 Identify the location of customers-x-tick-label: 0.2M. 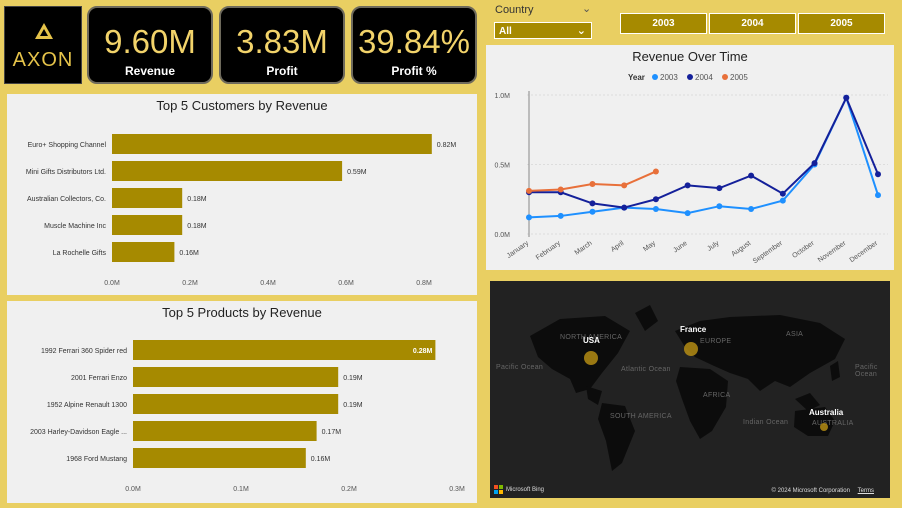
(190, 283).